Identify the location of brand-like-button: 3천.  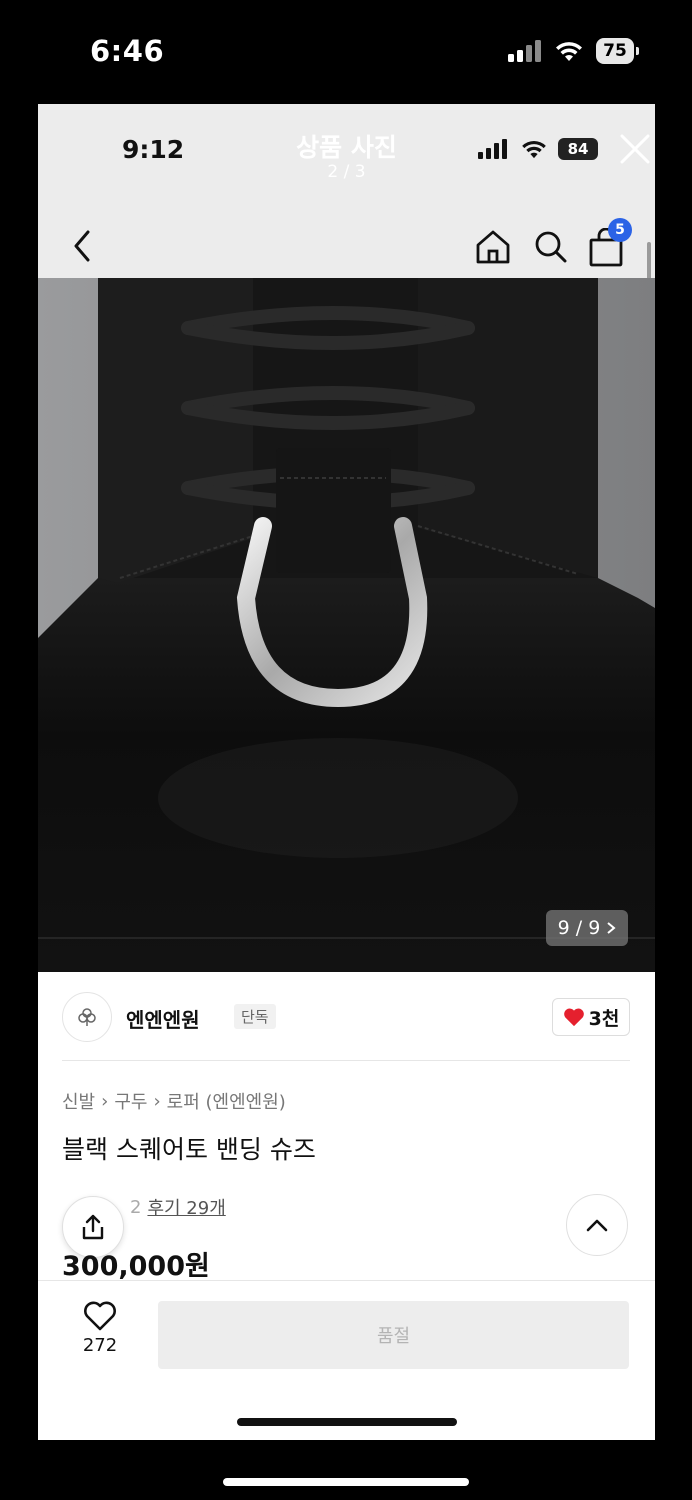
(591, 1017).